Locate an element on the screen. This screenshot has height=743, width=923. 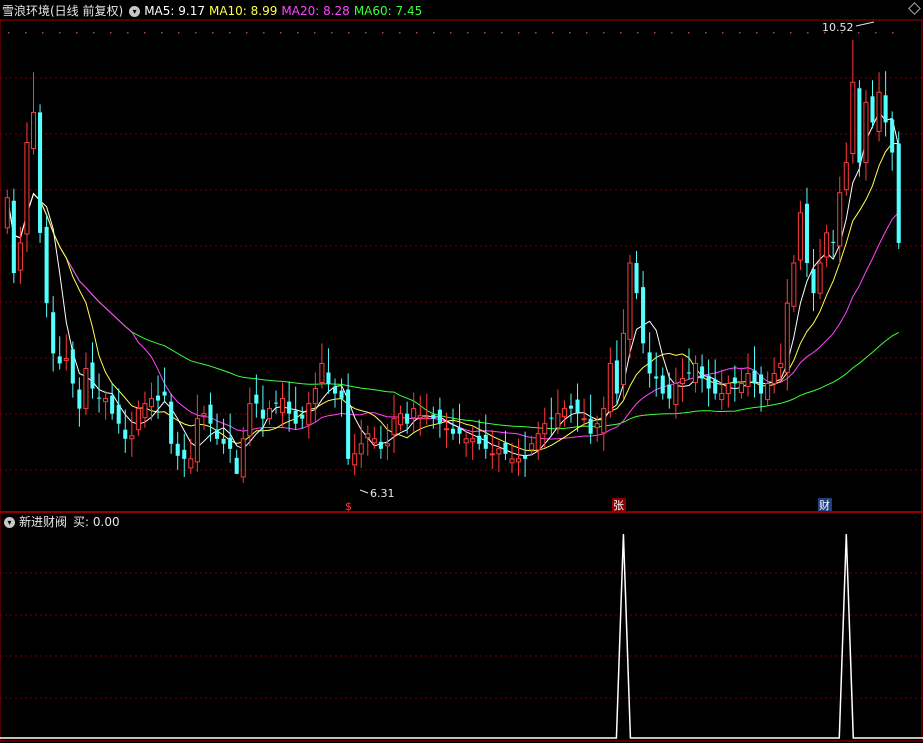
signal-marker-zhang: 张 is located at coordinates (618, 505).